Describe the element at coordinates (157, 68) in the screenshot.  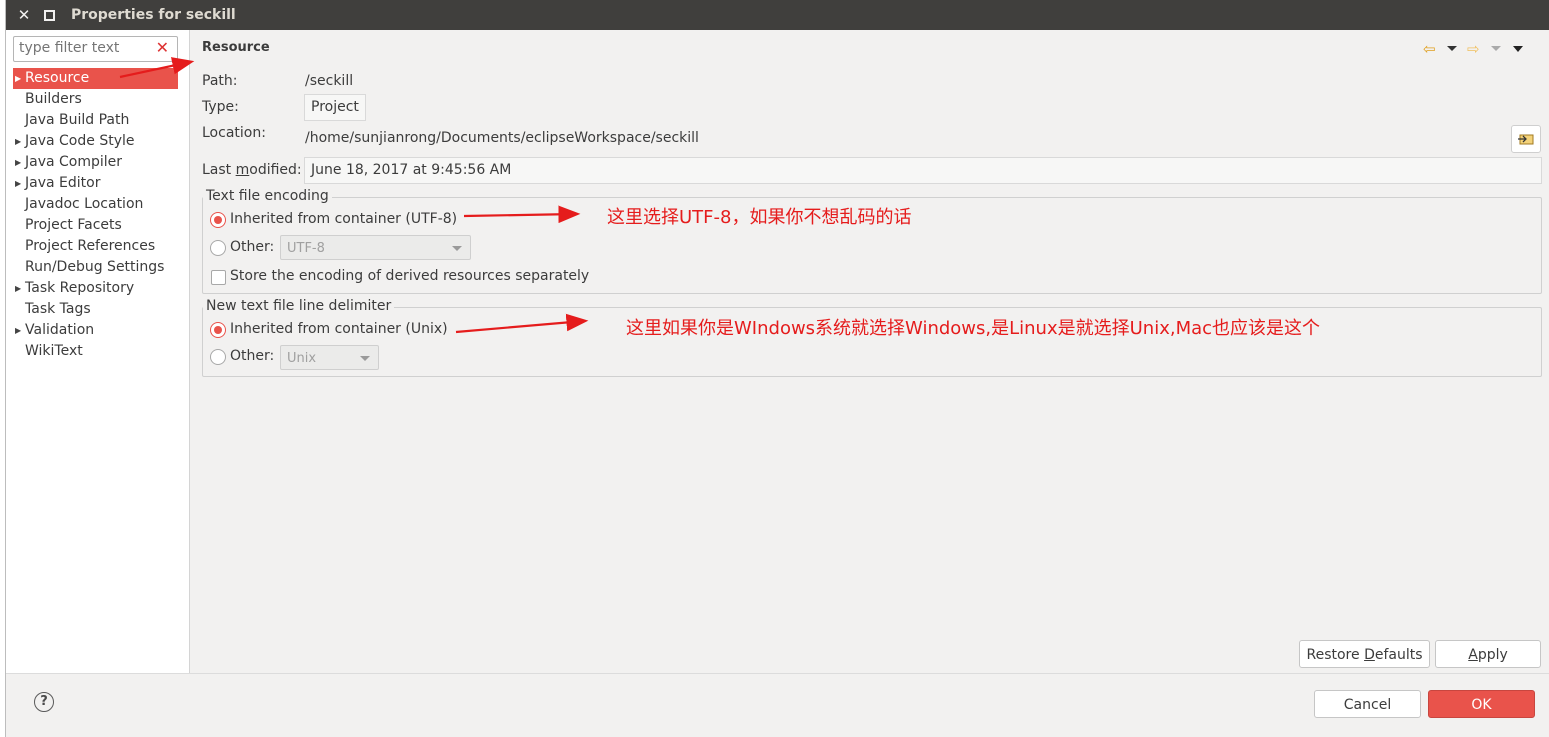
I see `arrow-to-resource` at that location.